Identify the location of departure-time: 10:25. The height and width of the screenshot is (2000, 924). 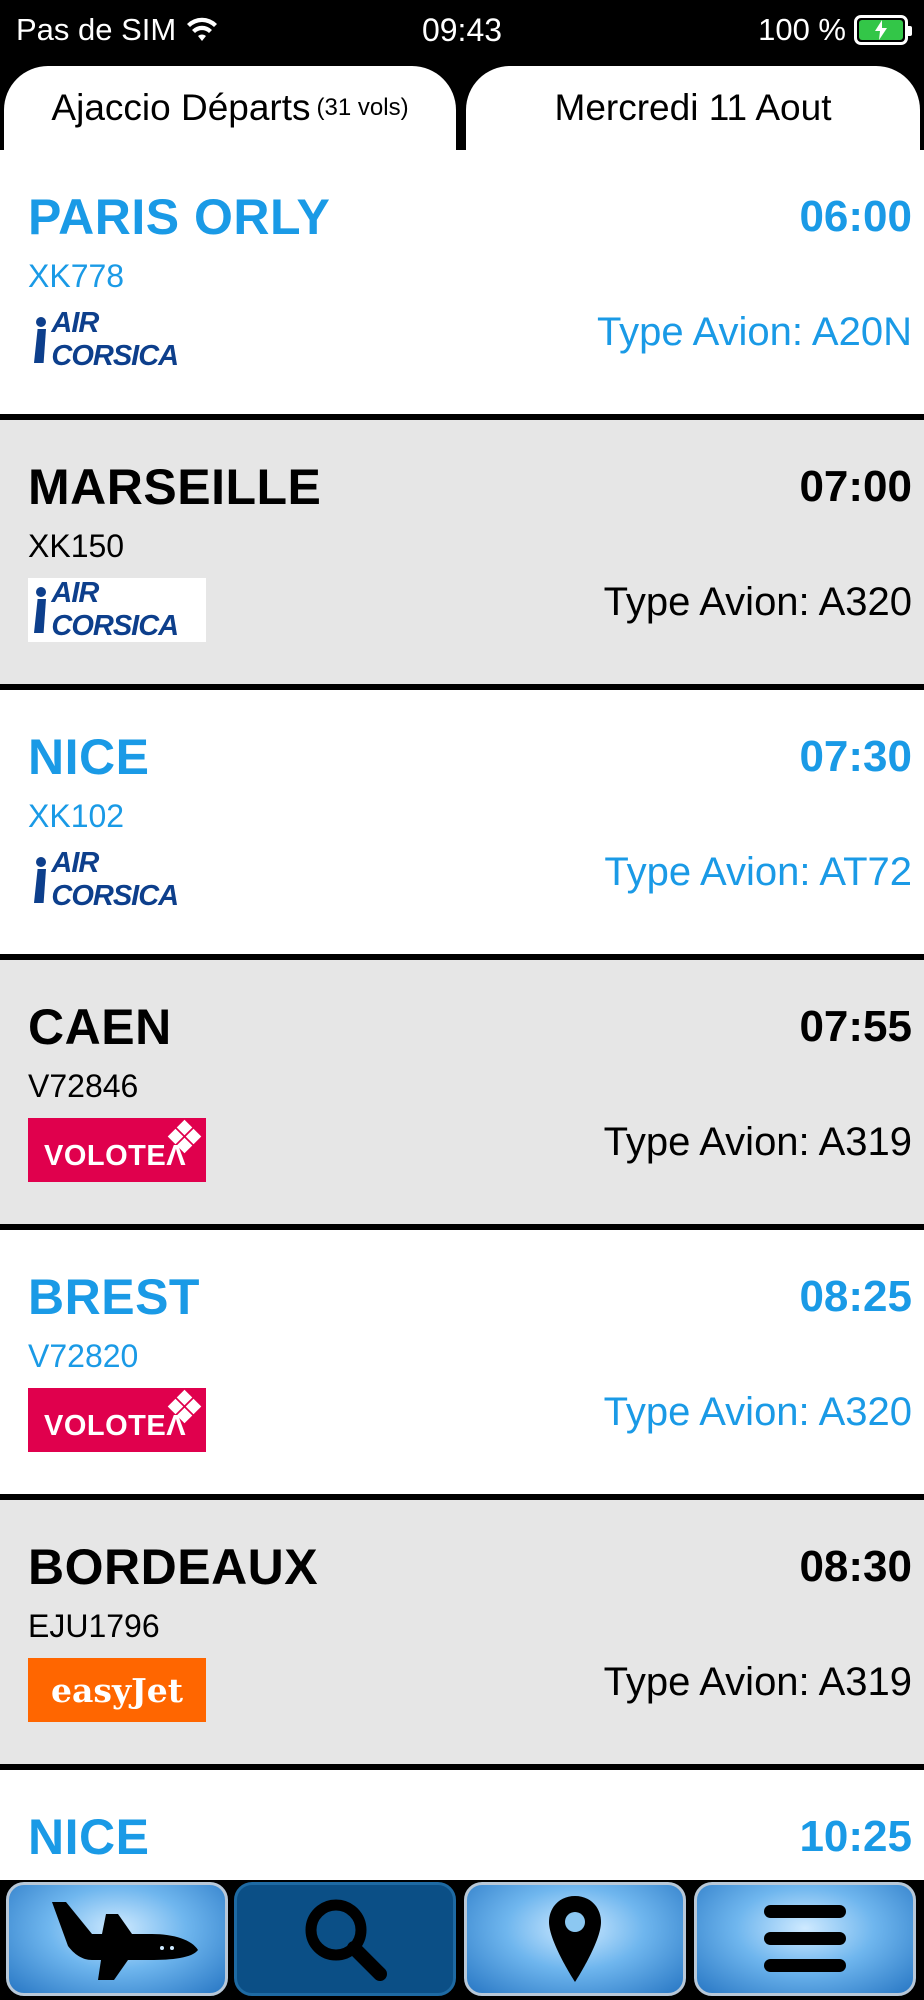
(855, 1836).